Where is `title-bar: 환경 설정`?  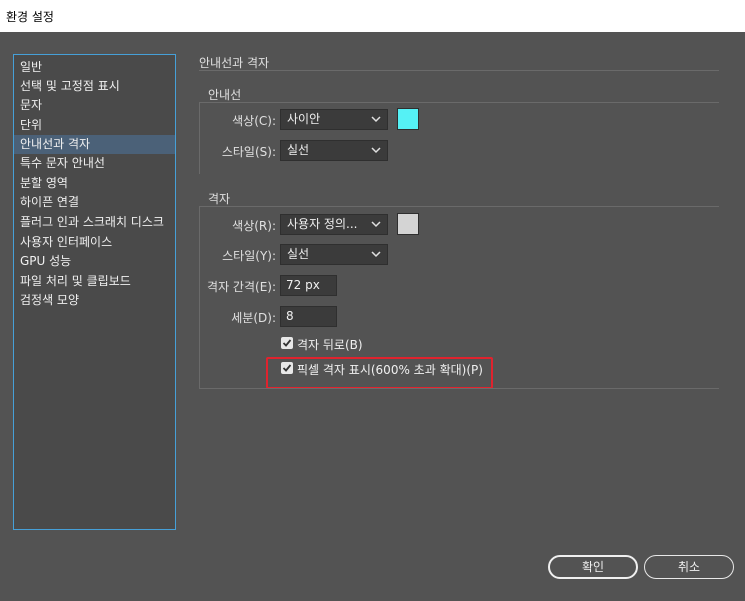 title-bar: 환경 설정 is located at coordinates (372, 16).